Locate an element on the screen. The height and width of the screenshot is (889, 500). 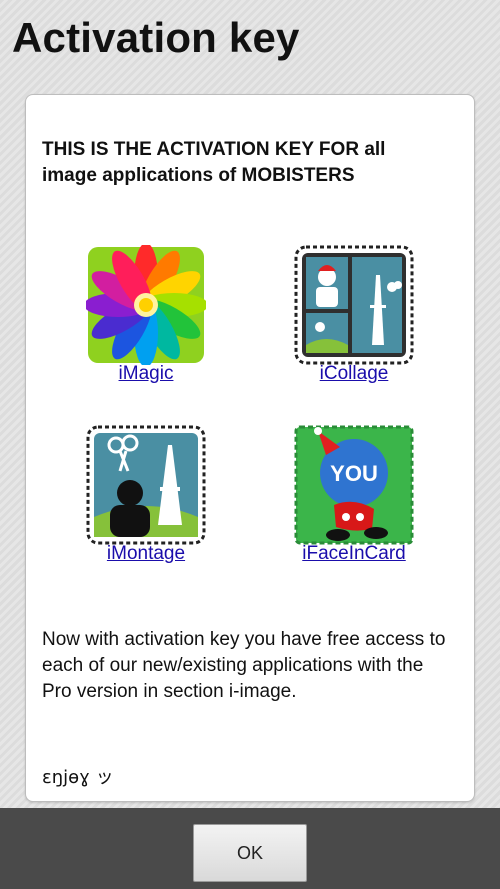
button-bar: OK is located at coordinates (250, 848).